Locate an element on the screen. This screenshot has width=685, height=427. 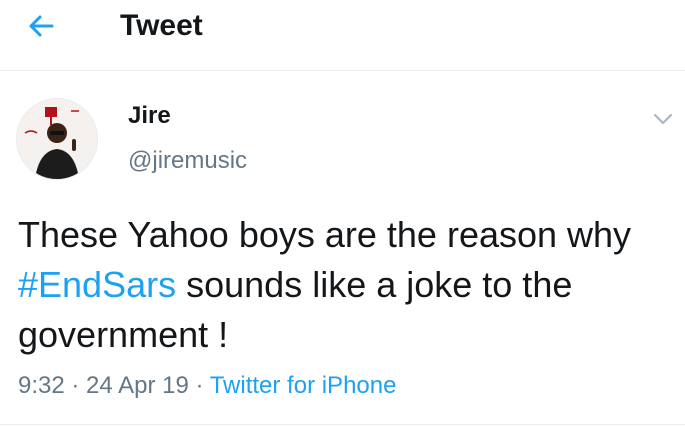
chevron-down-icon is located at coordinates (663, 119).